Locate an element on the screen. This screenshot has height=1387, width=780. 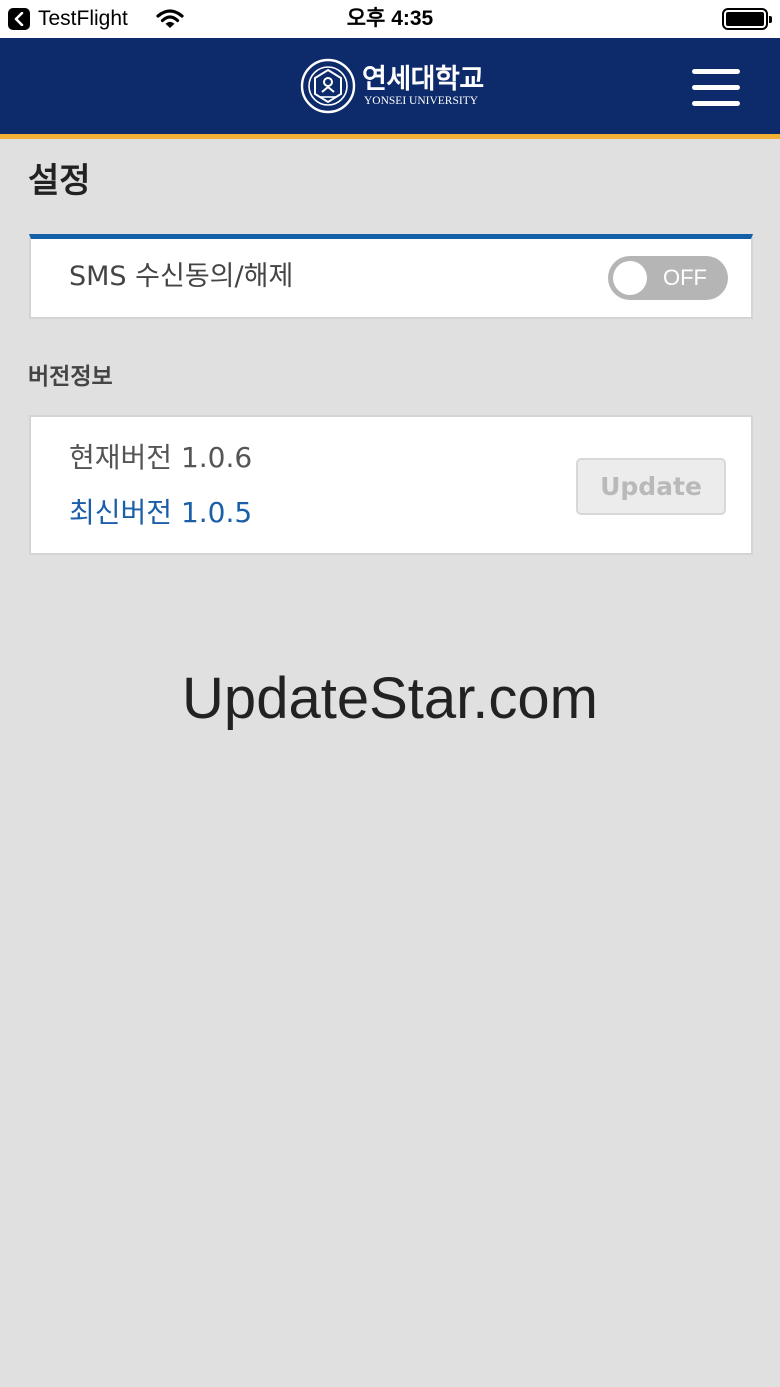
page-title: 설정 is located at coordinates (59, 181).